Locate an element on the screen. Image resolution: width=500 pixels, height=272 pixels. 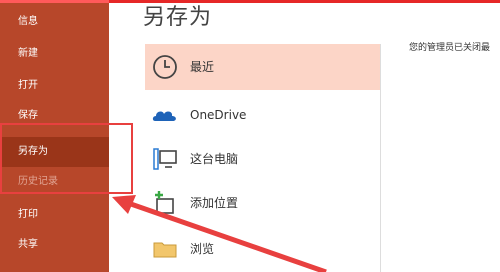
page-title: 另存为 is located at coordinates (178, 17).